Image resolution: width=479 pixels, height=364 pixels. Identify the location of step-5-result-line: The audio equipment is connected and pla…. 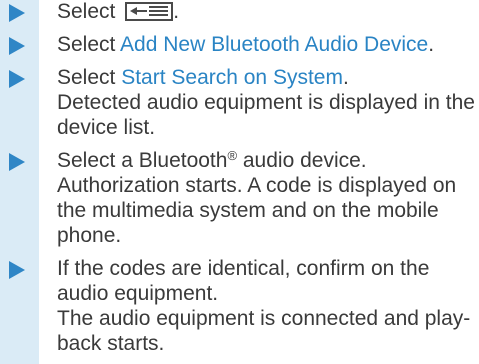
(264, 318).